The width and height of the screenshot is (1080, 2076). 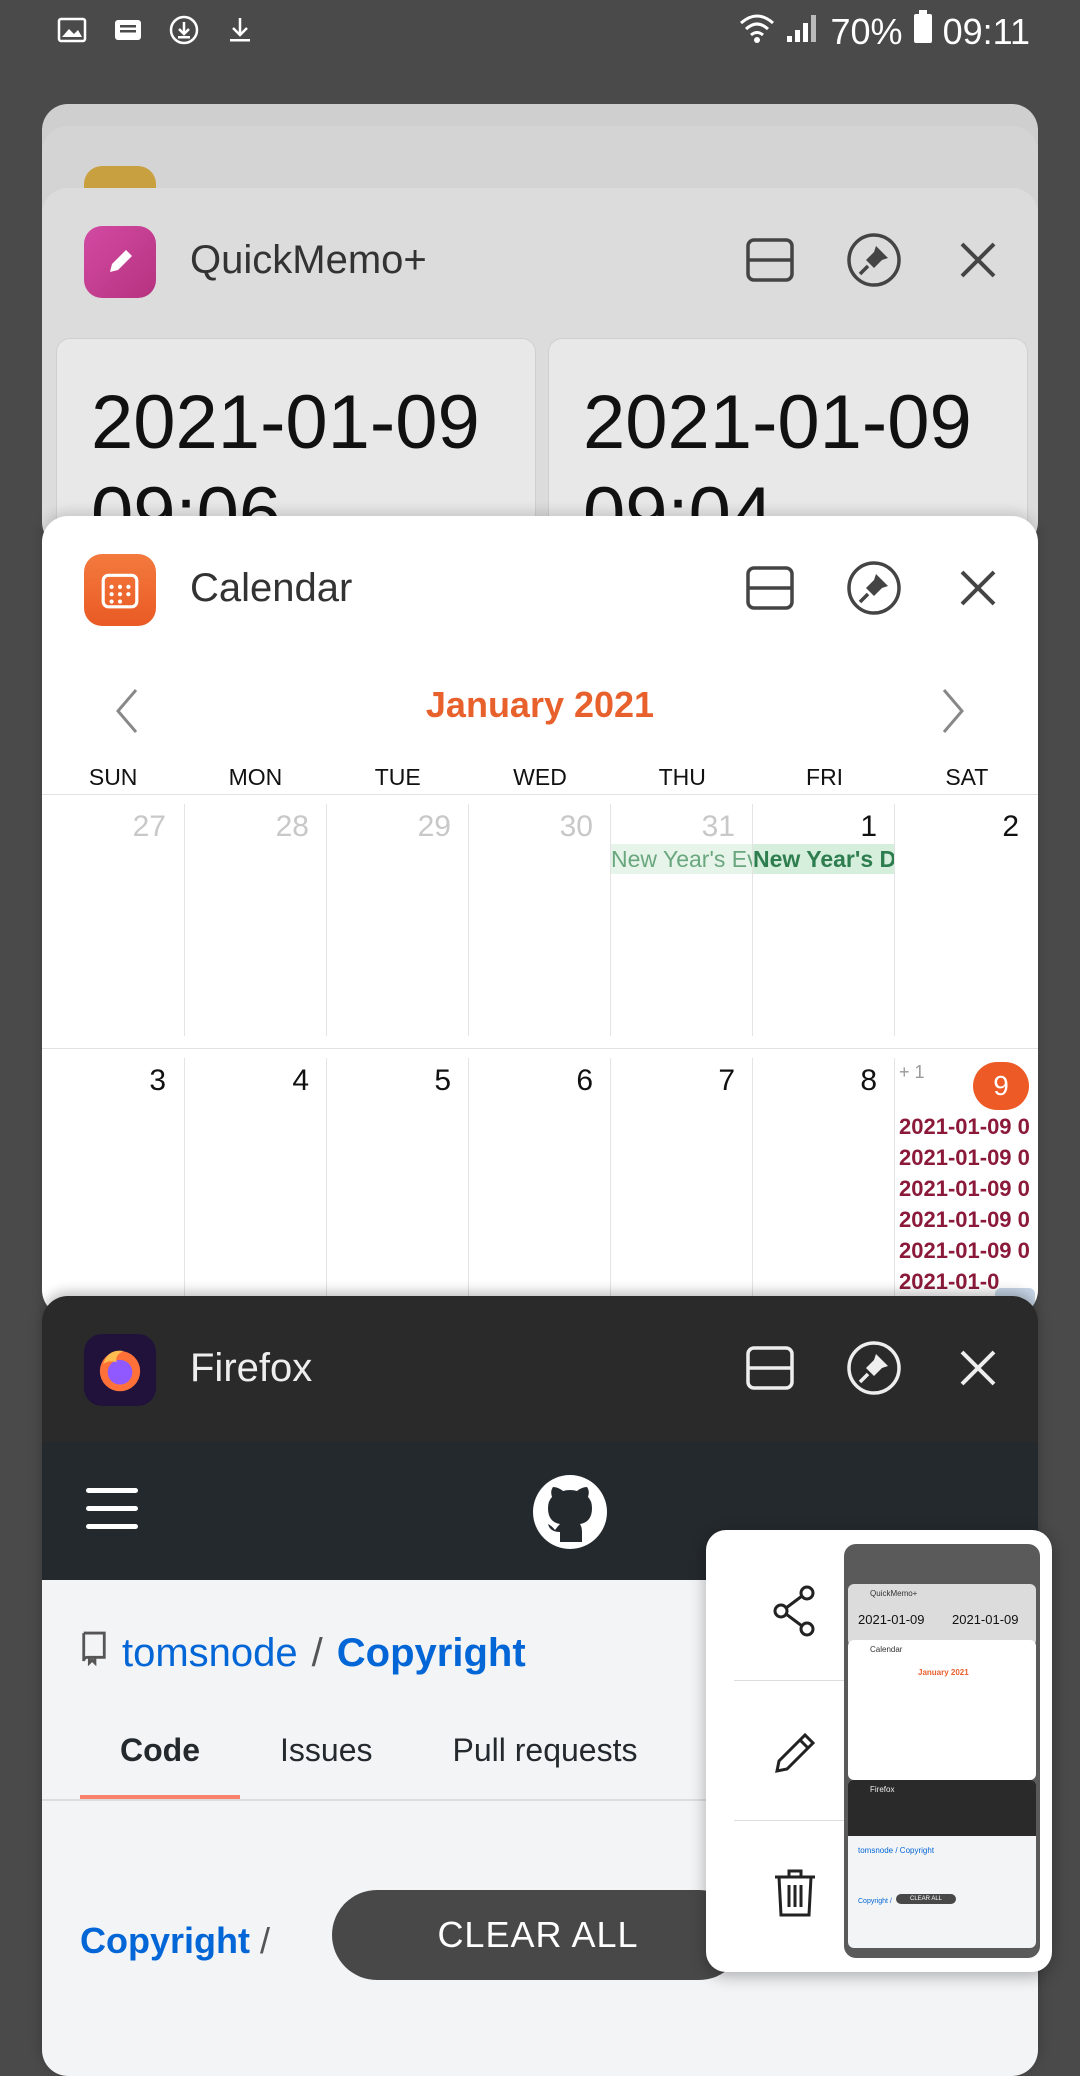 What do you see at coordinates (94, 1653) in the screenshot?
I see `repo-icon` at bounding box center [94, 1653].